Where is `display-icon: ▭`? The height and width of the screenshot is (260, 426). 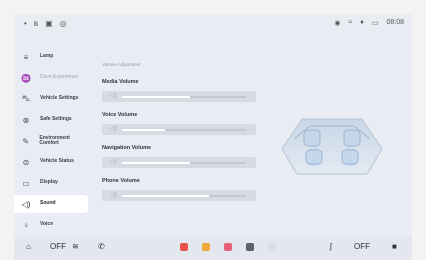
display-icon: ▭ is located at coordinates (26, 183).